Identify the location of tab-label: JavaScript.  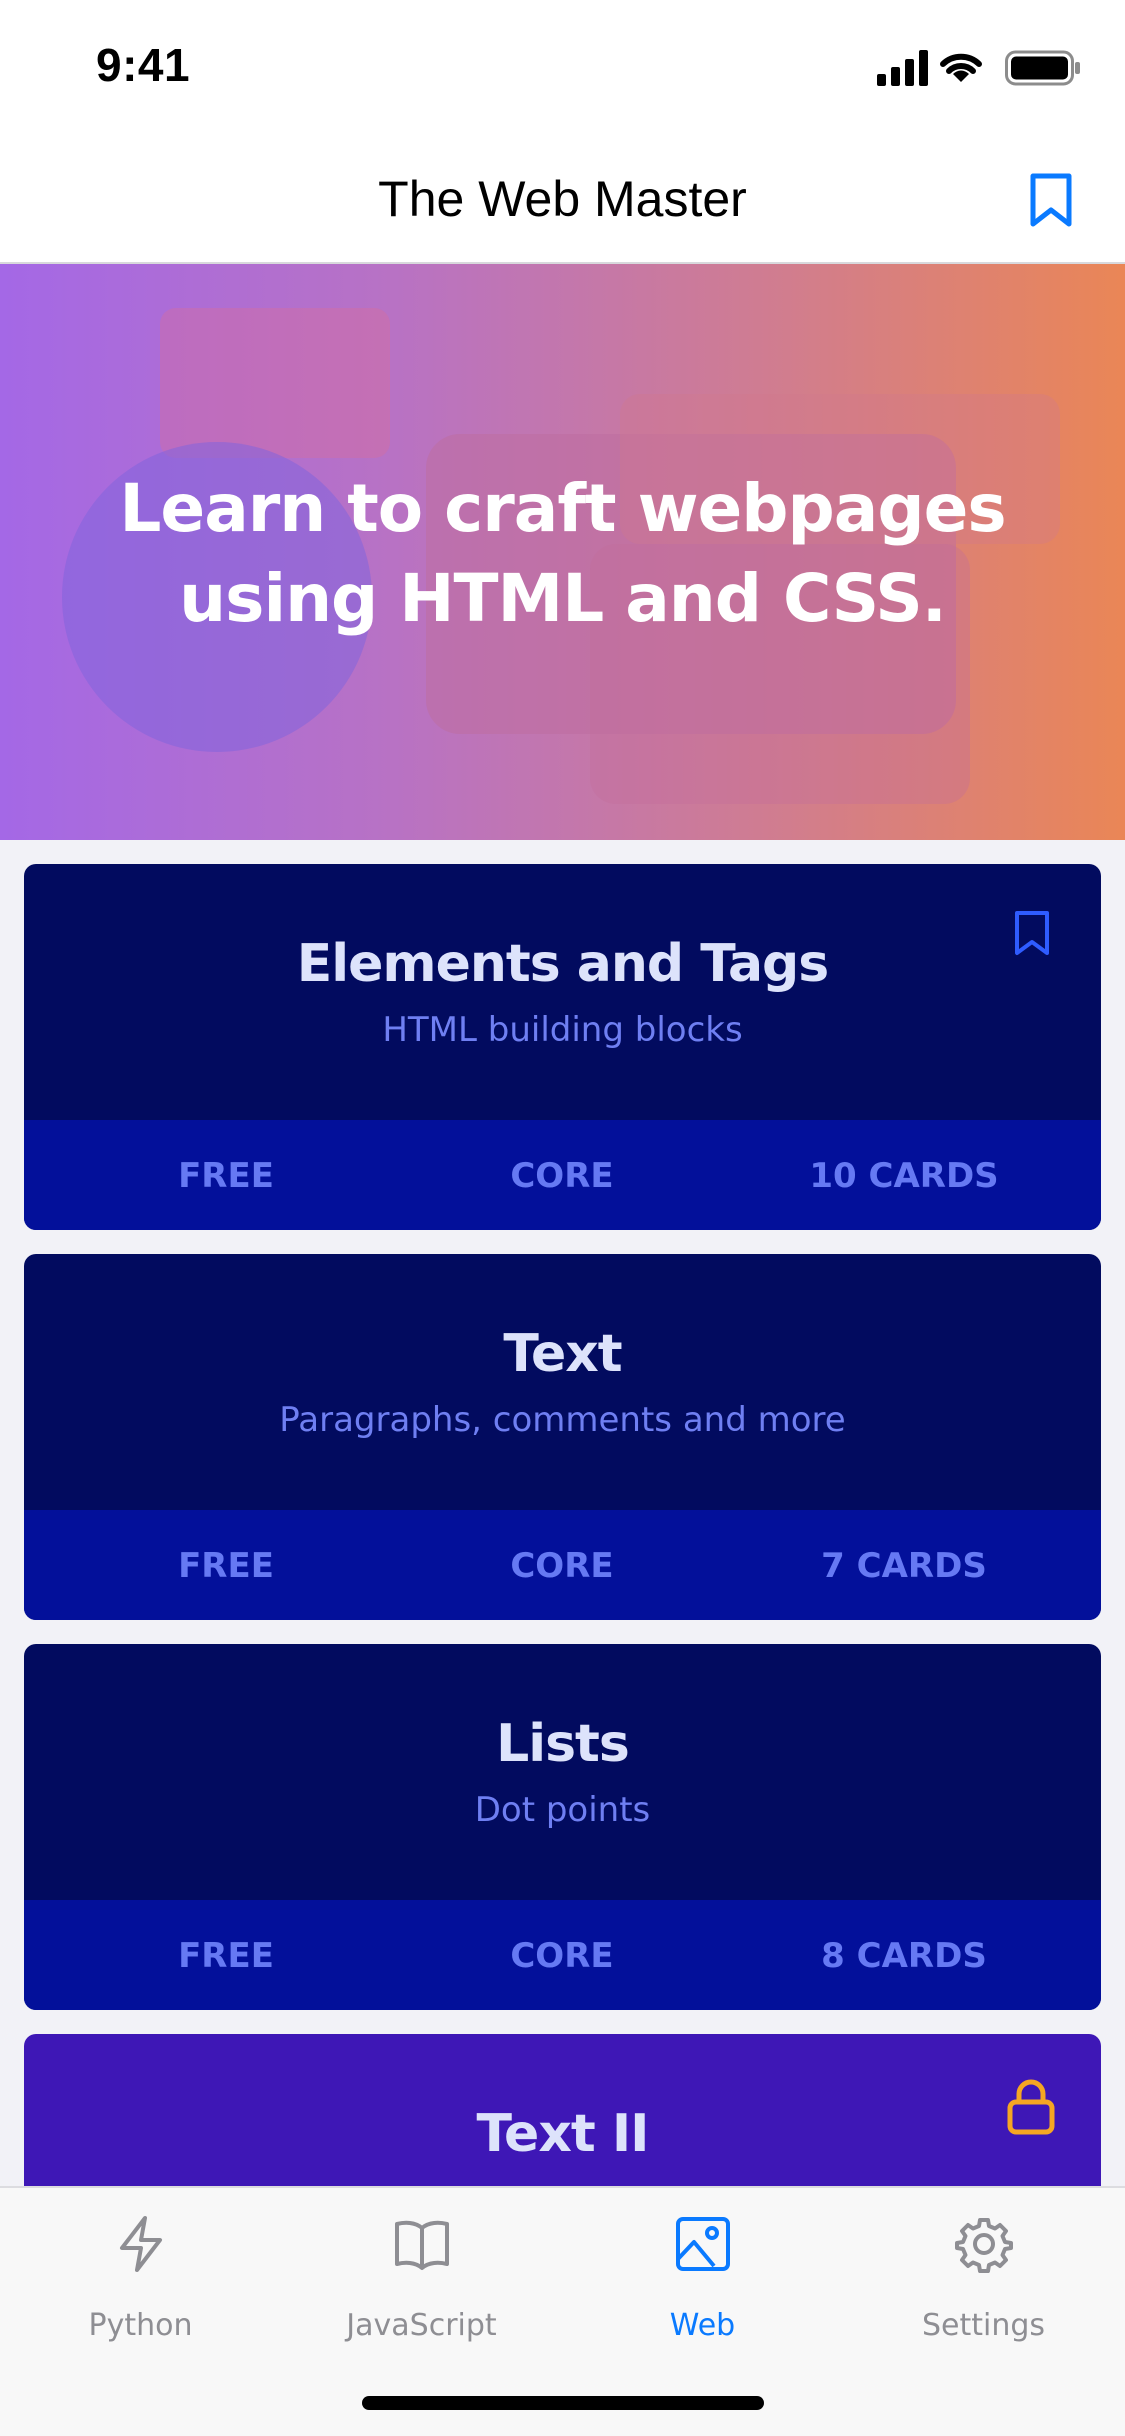
(421, 2325).